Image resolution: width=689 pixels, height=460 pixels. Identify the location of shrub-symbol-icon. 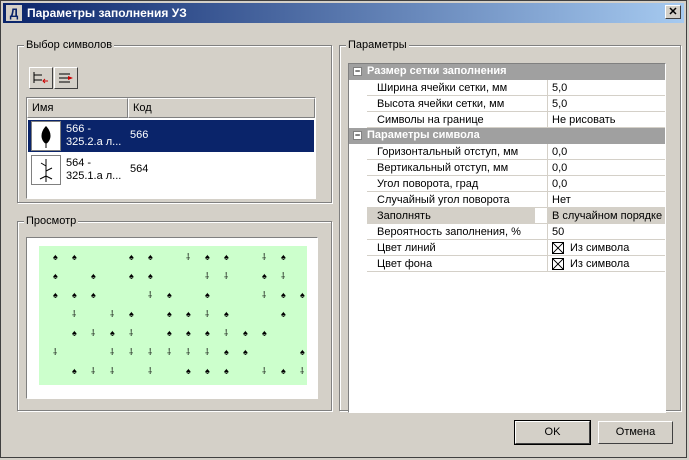
(46, 170).